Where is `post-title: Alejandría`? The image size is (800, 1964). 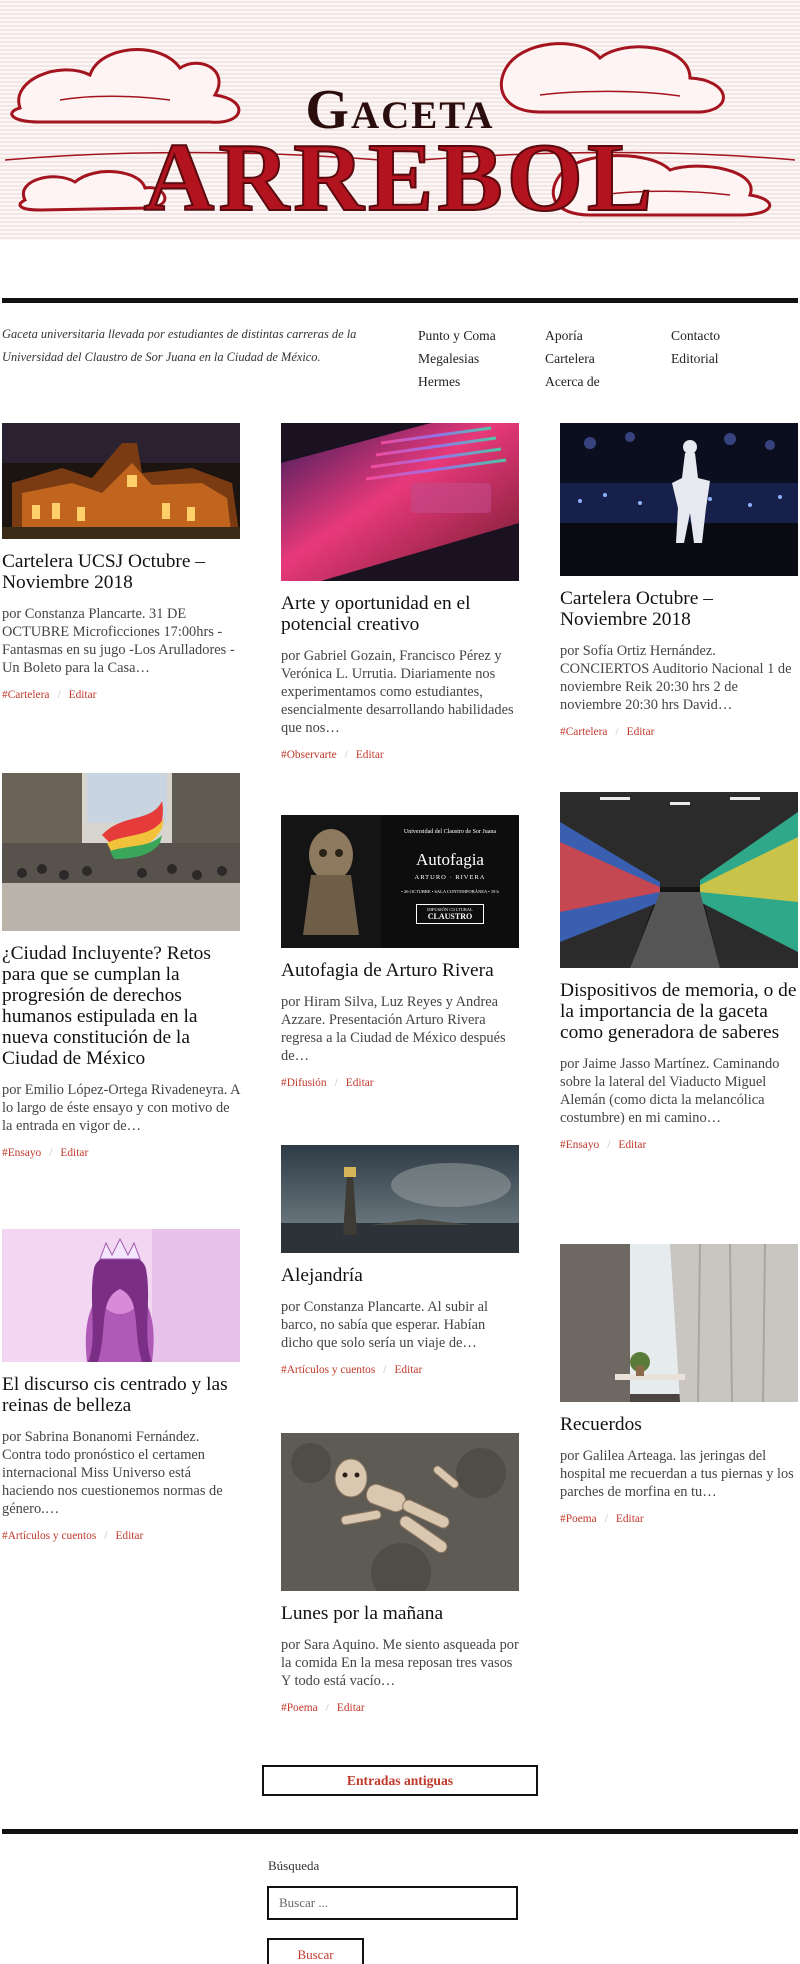
post-title: Alejandría is located at coordinates (400, 1275).